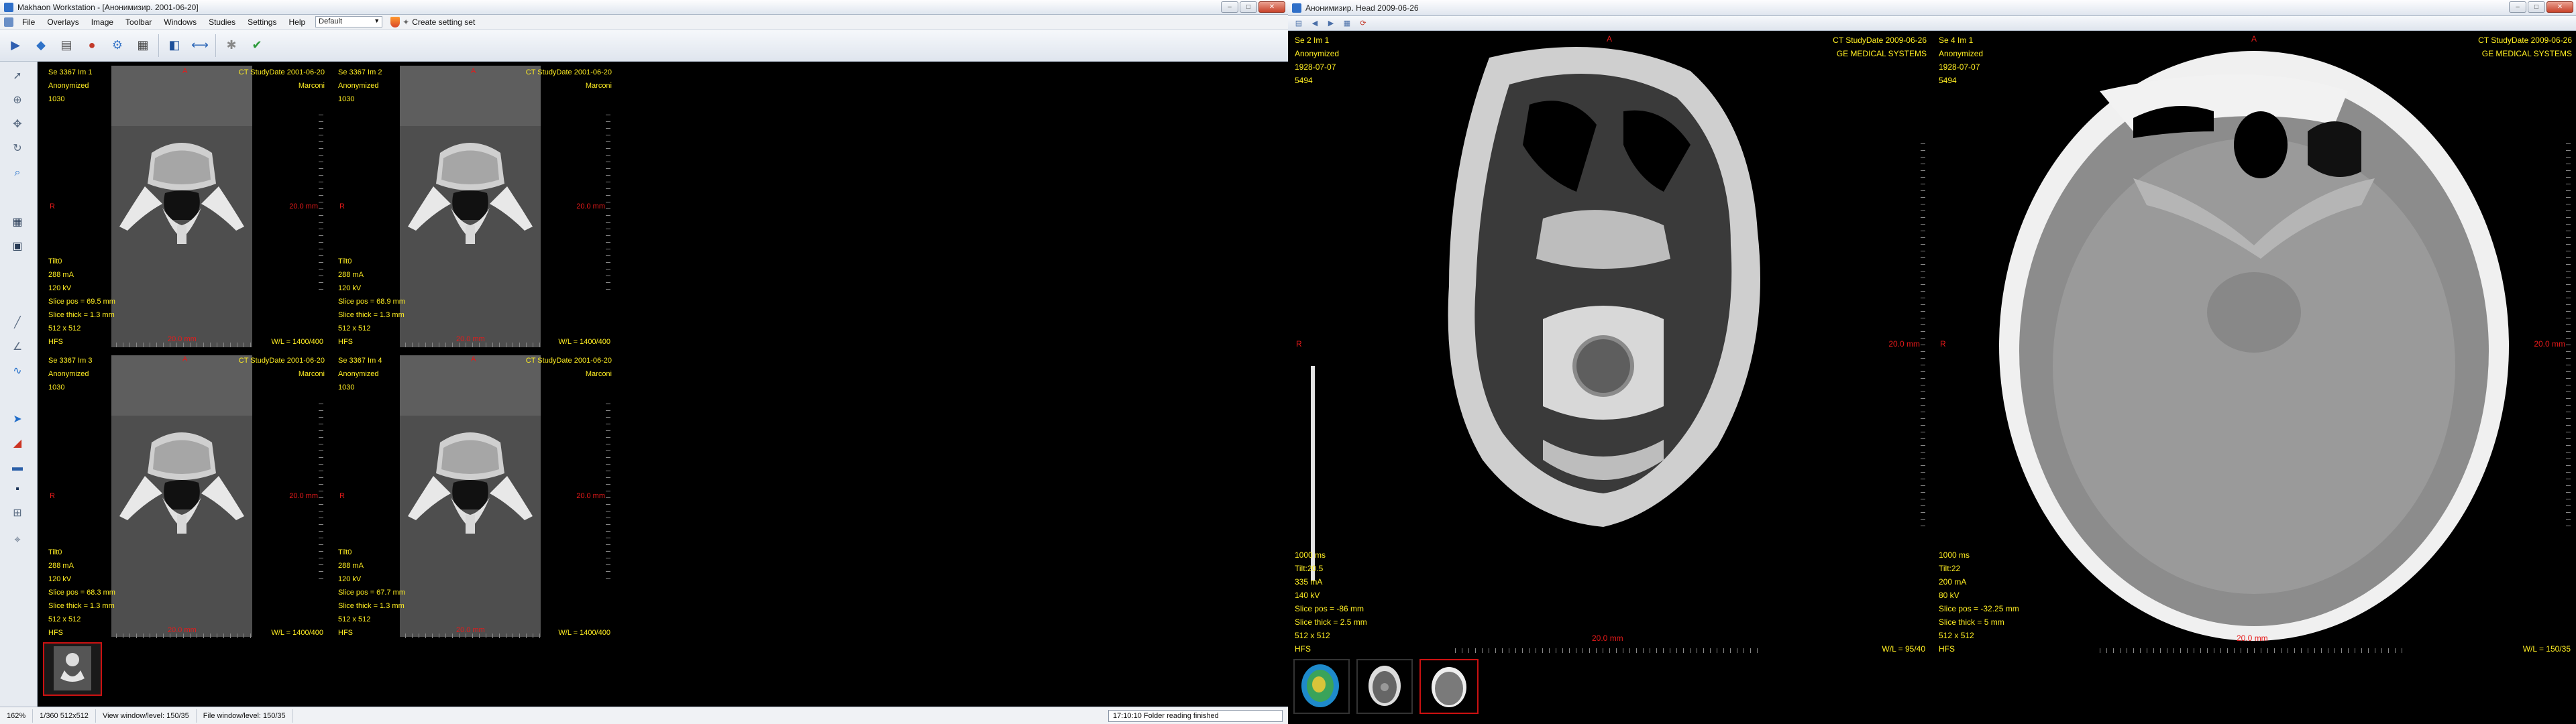 The width and height of the screenshot is (2576, 724). I want to click on slice-thickness: Slice thick = 2.5 mm, so click(1331, 622).